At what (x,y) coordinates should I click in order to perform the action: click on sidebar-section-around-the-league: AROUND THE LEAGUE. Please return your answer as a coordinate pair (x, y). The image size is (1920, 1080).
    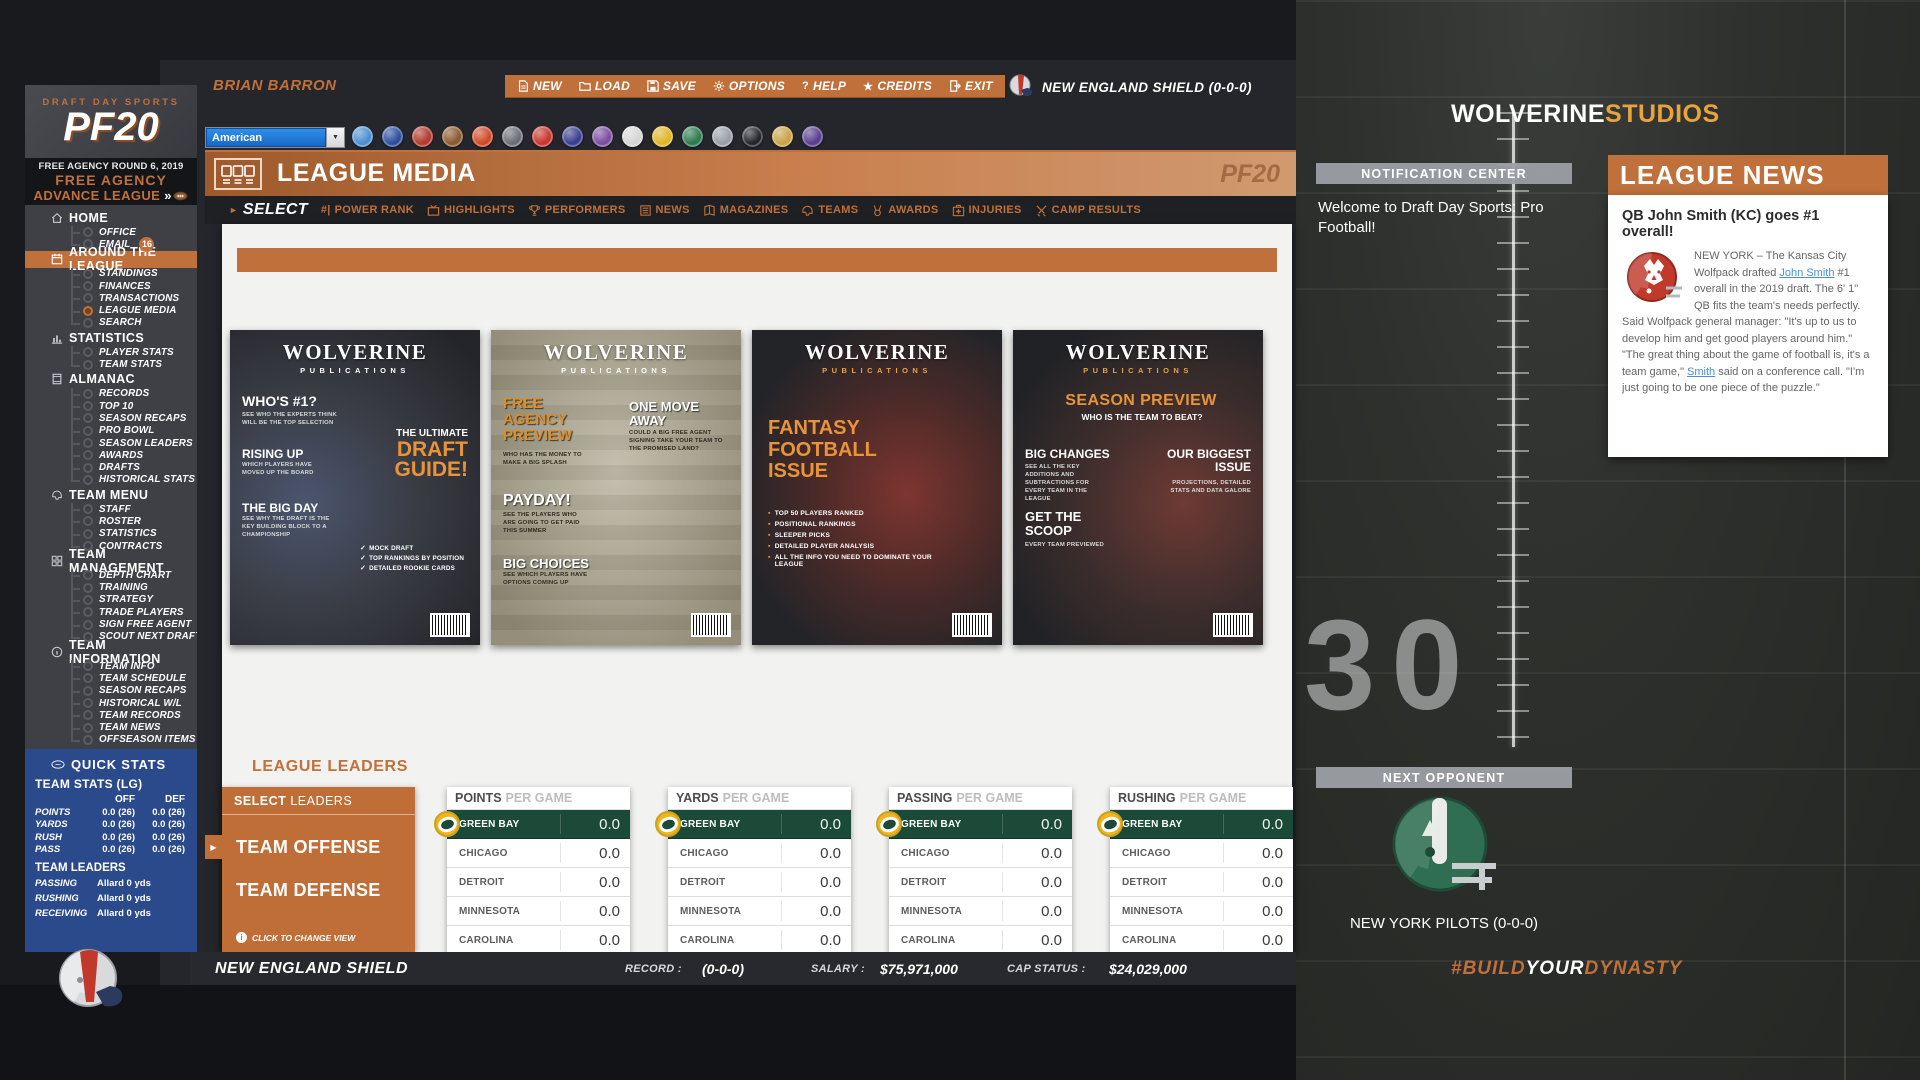
    Looking at the image, I should click on (111, 259).